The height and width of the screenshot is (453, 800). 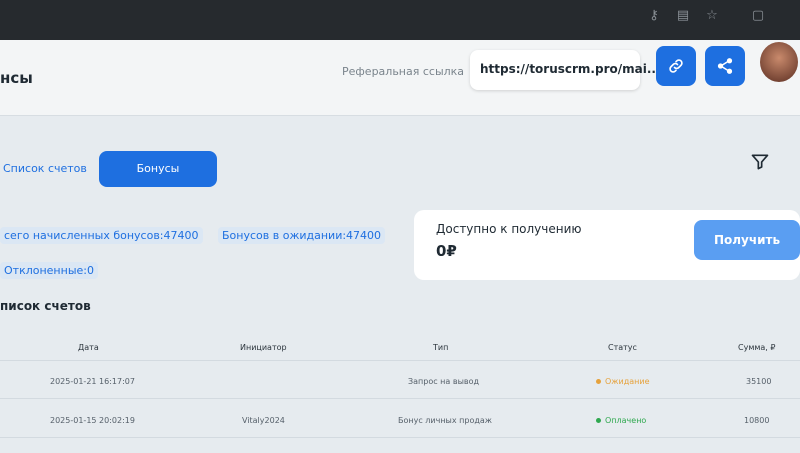 I want to click on pending-bonuses-stat: Бонусов в ожидании:47400, so click(x=302, y=235).